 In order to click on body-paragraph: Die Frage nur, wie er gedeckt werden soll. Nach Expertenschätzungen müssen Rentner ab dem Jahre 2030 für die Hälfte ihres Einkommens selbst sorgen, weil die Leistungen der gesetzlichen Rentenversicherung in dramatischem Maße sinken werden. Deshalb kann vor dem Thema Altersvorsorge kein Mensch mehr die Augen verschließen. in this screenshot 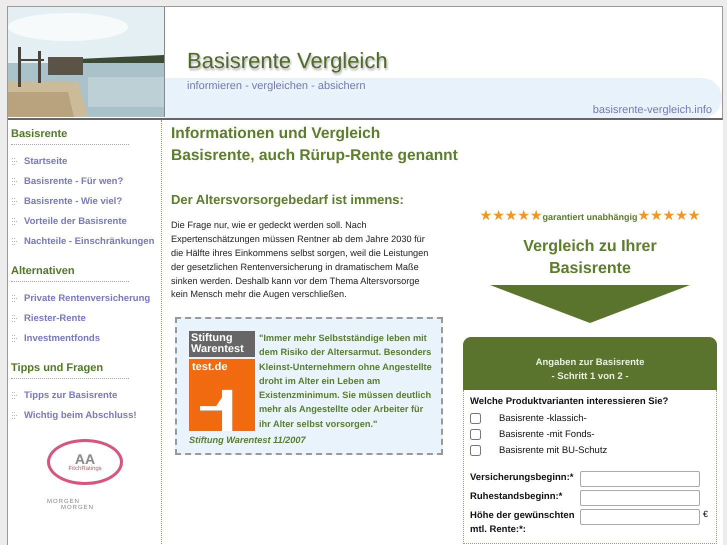, I will do `click(300, 260)`.